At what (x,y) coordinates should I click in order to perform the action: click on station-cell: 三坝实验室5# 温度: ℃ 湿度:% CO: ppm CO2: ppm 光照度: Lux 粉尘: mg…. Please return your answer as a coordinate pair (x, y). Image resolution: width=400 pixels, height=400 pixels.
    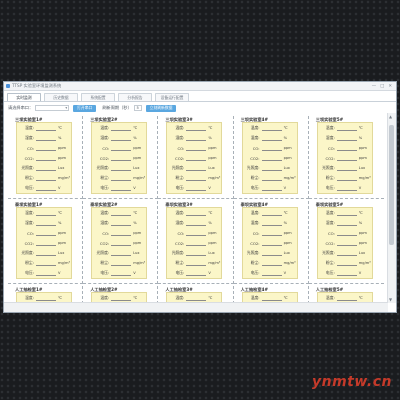
    Looking at the image, I should click on (346, 157).